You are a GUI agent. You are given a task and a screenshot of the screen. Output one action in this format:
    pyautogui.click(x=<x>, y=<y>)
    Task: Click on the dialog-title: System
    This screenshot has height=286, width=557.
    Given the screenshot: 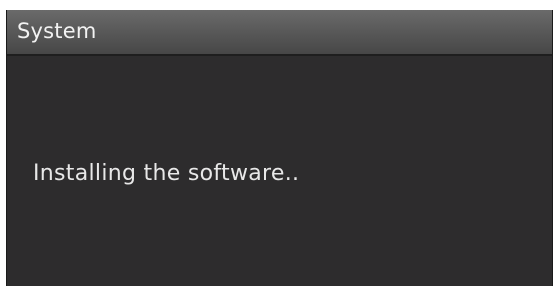 What is the action you would take?
    pyautogui.click(x=57, y=31)
    